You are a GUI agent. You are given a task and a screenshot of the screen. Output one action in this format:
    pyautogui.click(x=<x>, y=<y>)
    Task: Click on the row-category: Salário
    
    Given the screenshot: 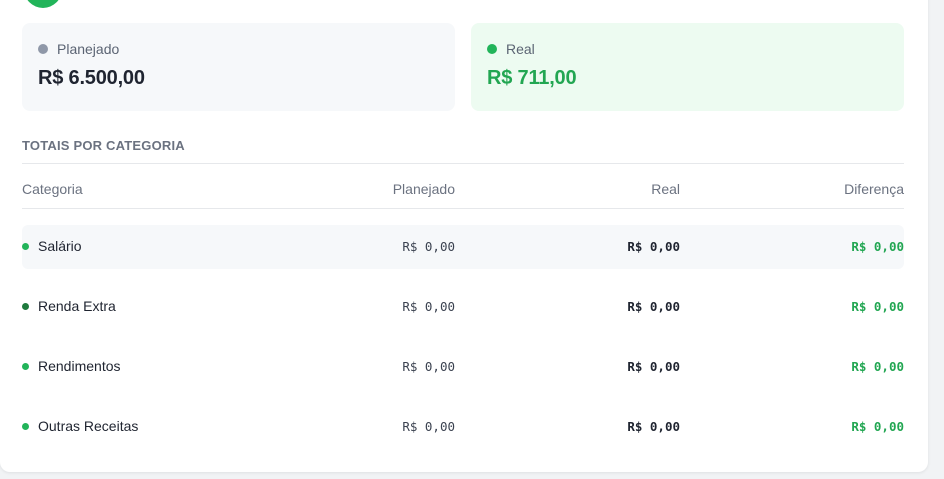 What is the action you would take?
    pyautogui.click(x=60, y=246)
    